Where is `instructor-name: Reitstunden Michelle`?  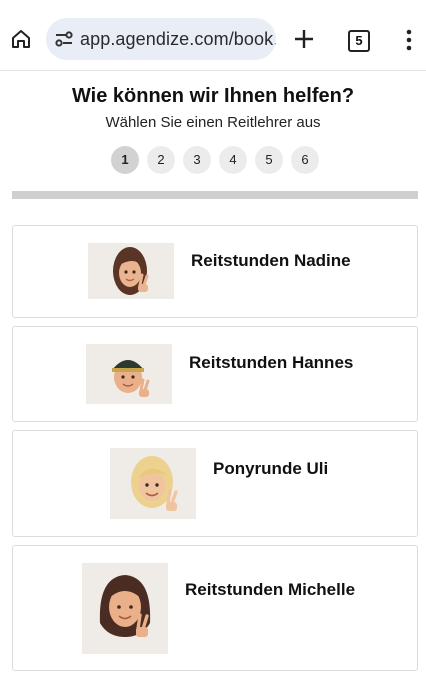 instructor-name: Reitstunden Michelle is located at coordinates (270, 589).